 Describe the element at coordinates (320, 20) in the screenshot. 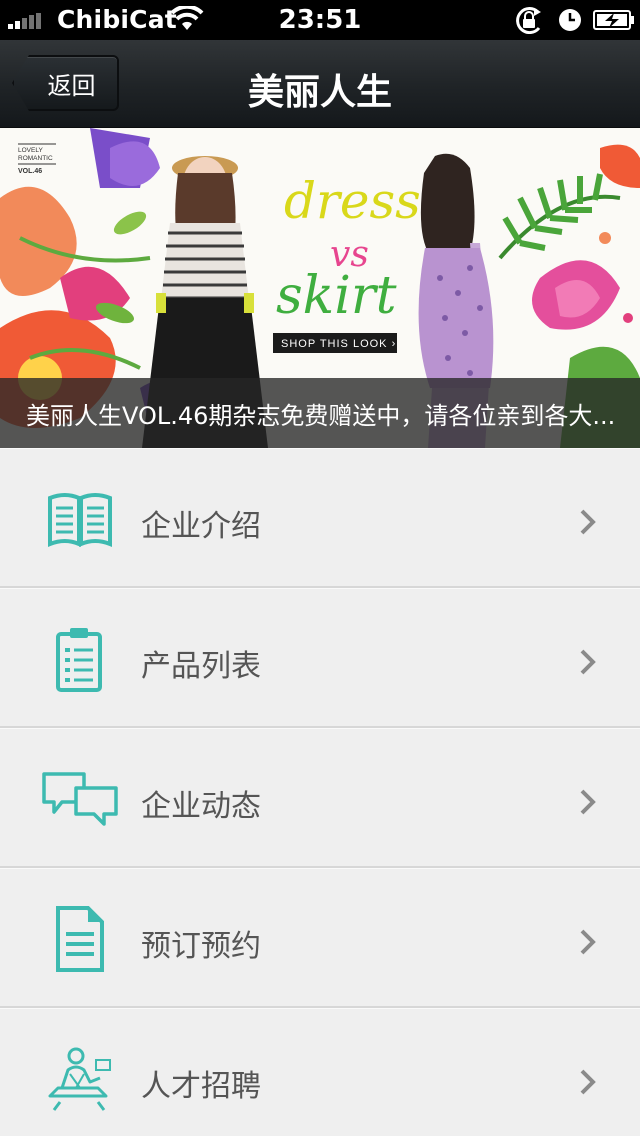

I see `status-bar: ChibiCat 23:51` at that location.